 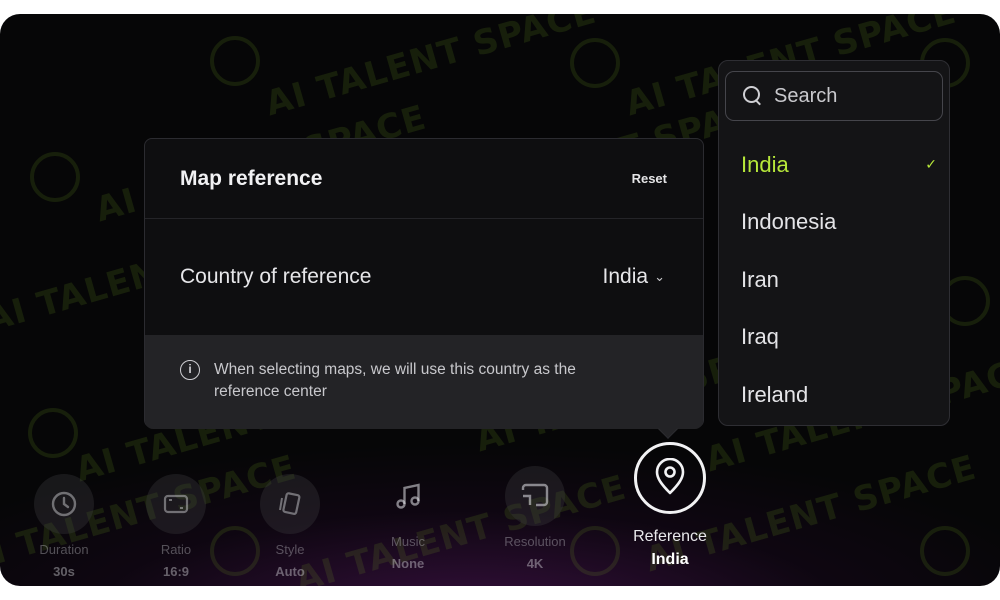 I want to click on map-pin-icon, so click(x=670, y=476).